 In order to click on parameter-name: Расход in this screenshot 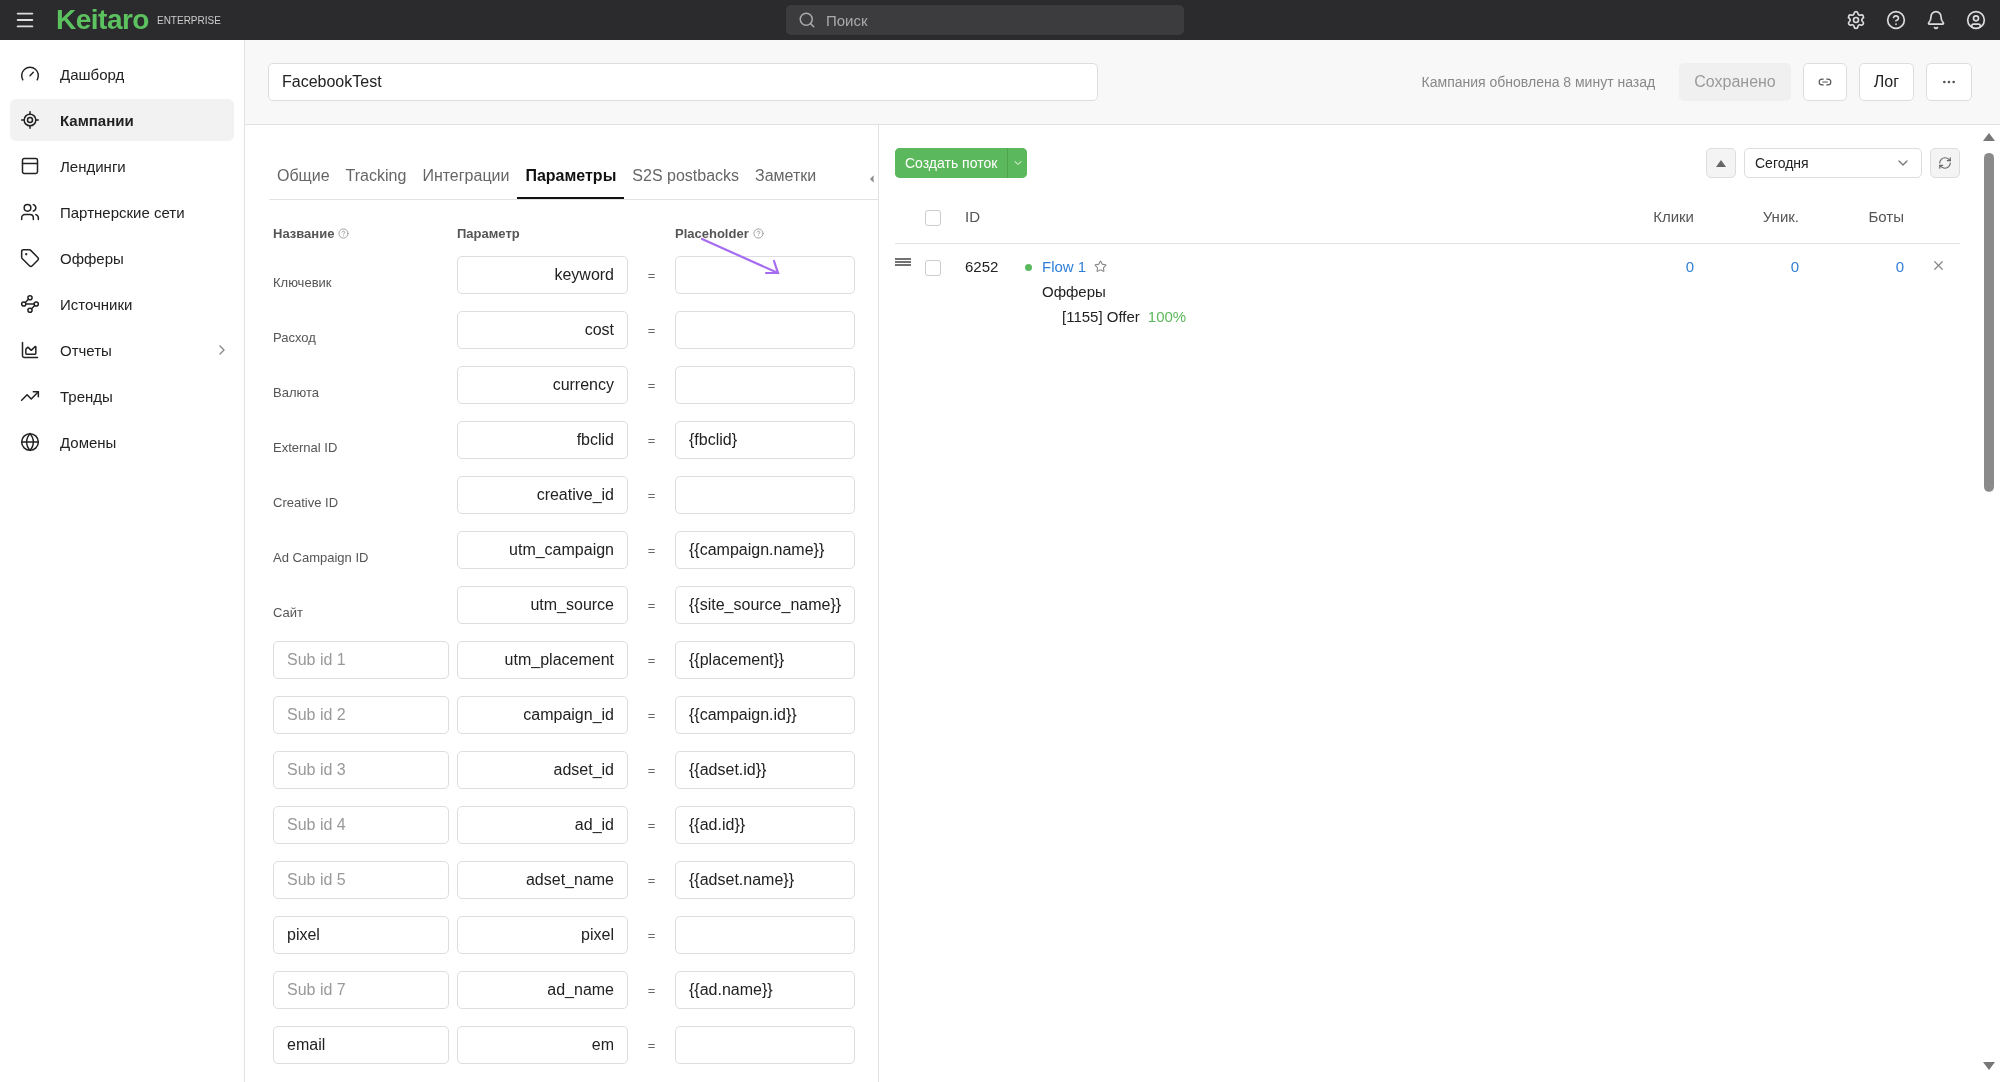, I will do `click(295, 336)`.